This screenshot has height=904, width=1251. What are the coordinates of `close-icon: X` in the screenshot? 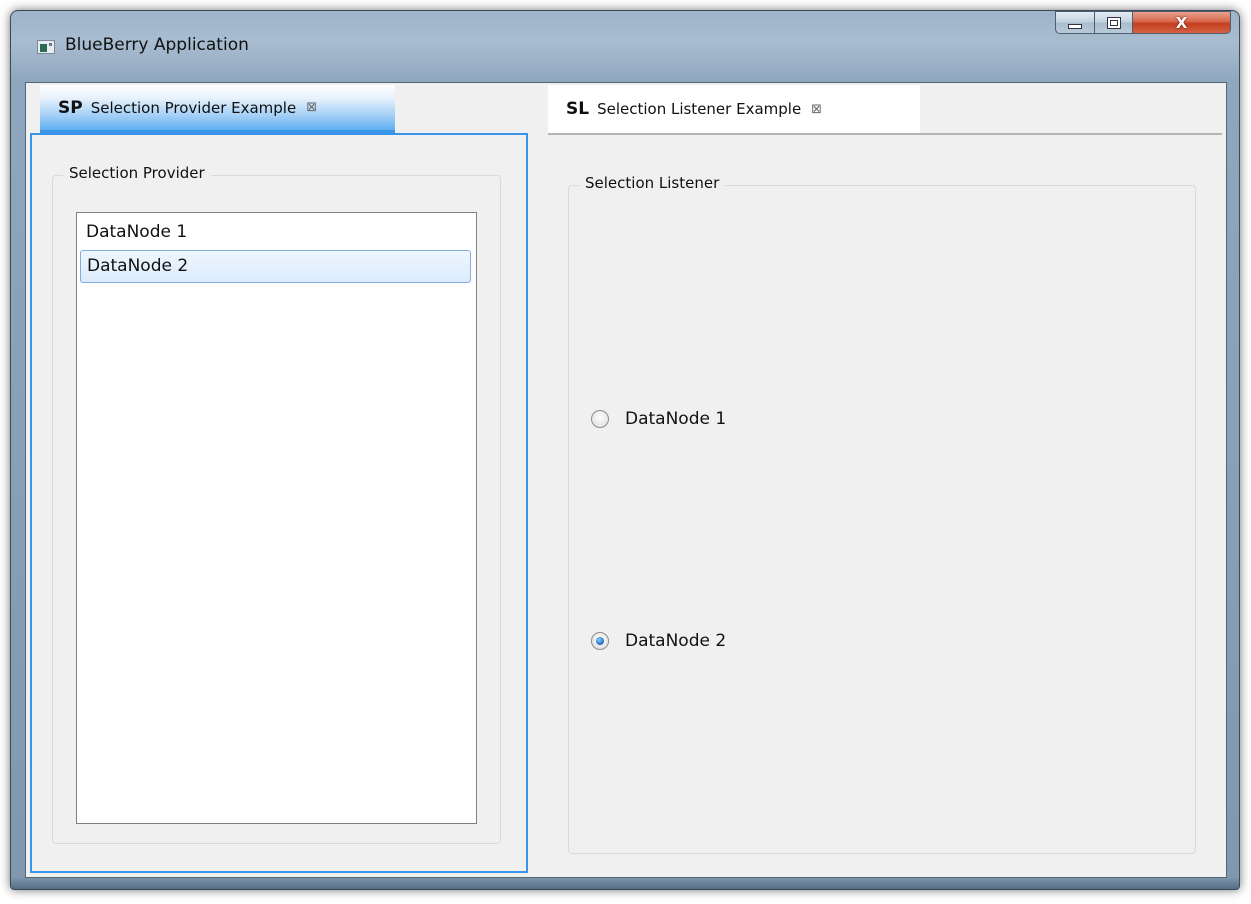 It's located at (1181, 22).